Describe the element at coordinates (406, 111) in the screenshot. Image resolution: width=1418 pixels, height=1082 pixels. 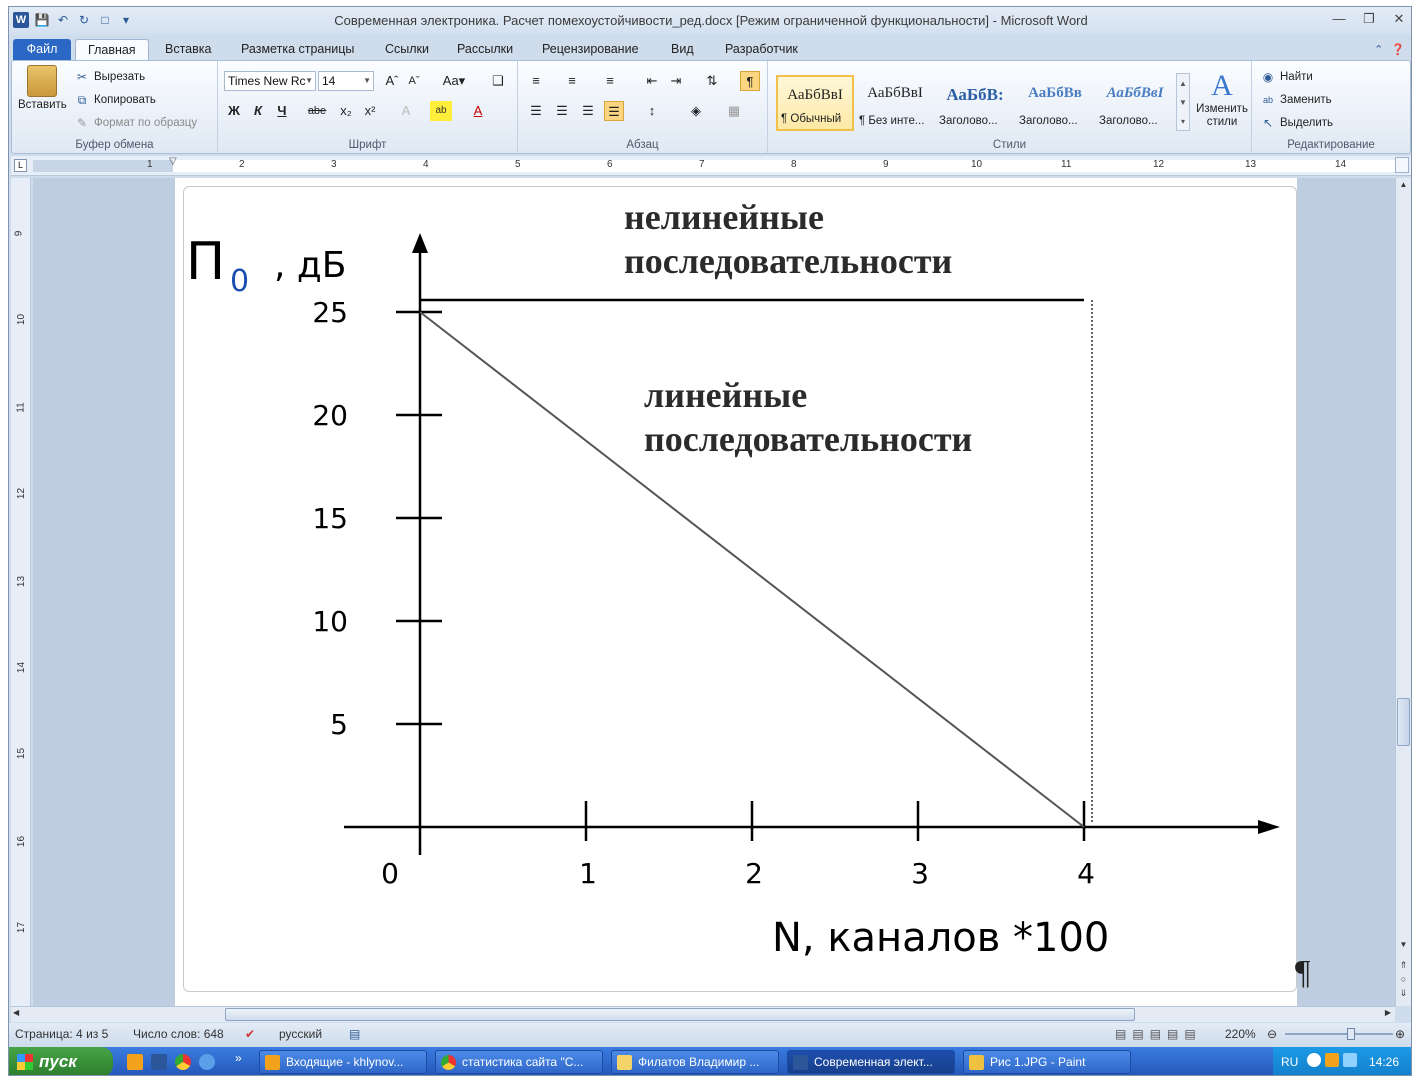
I see `text-effects-icon: A` at that location.